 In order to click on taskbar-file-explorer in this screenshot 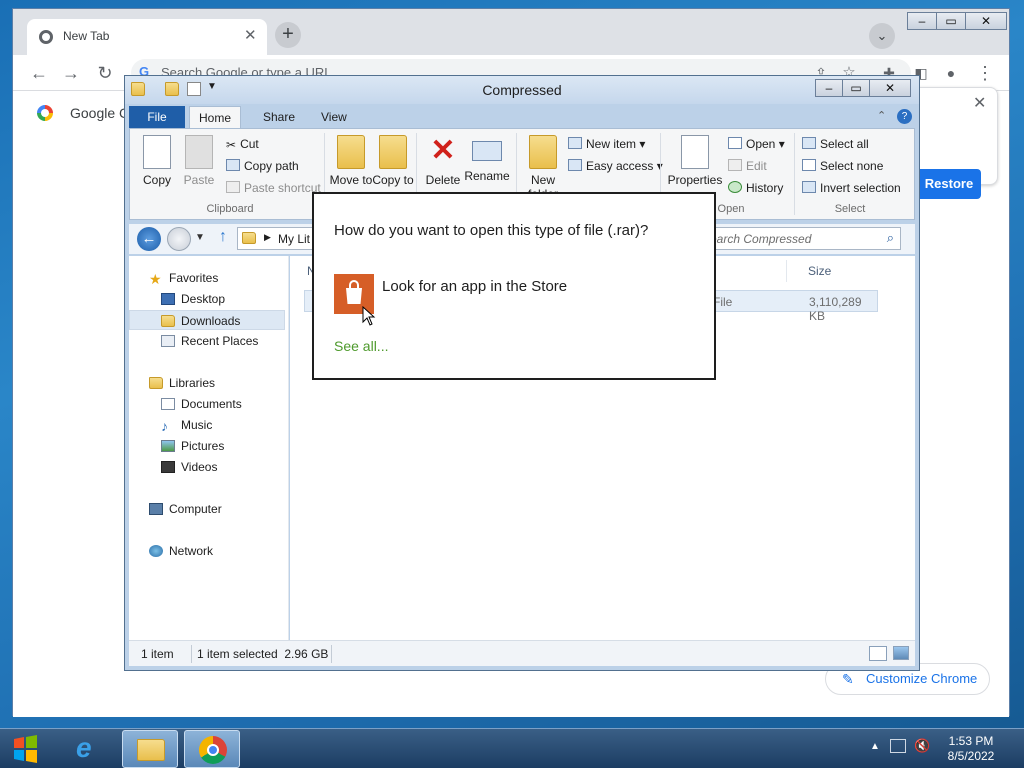, I will do `click(150, 749)`.